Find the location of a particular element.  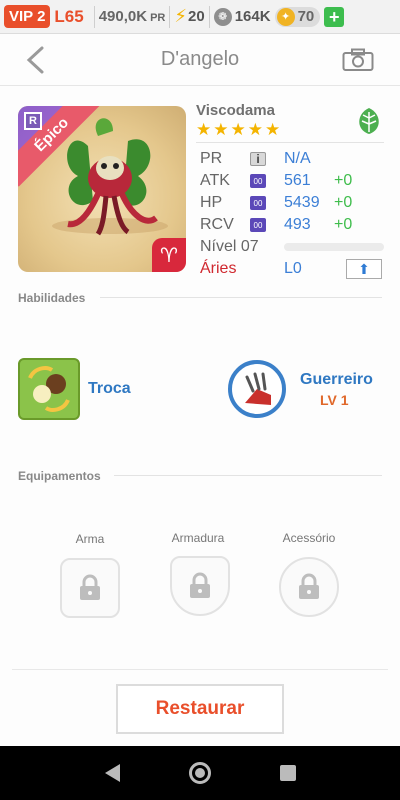

upgrade-zodiac-button: ⬆ is located at coordinates (364, 269).